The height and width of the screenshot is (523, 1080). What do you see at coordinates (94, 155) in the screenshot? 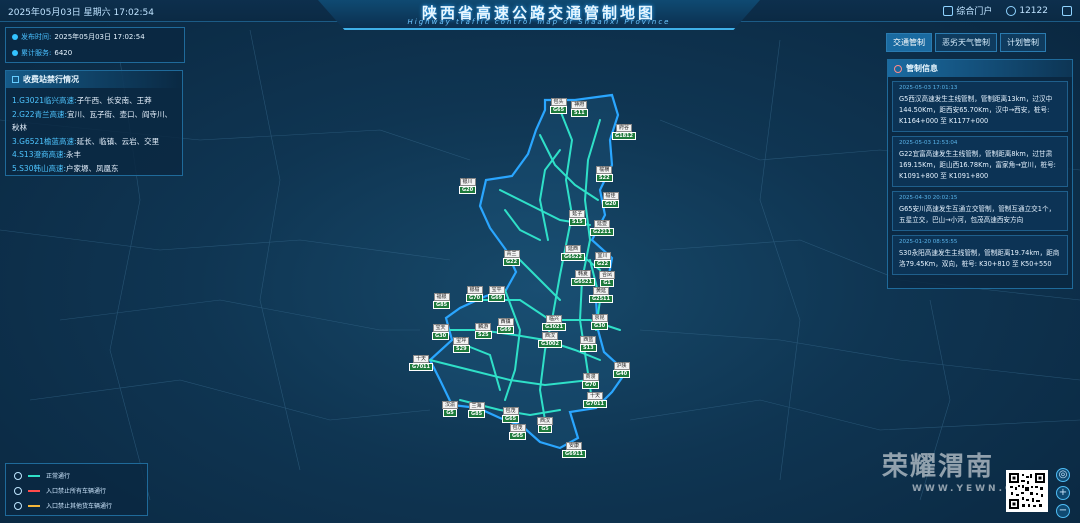
I see `station-item: 4.S13澄商高速:永丰` at bounding box center [94, 155].